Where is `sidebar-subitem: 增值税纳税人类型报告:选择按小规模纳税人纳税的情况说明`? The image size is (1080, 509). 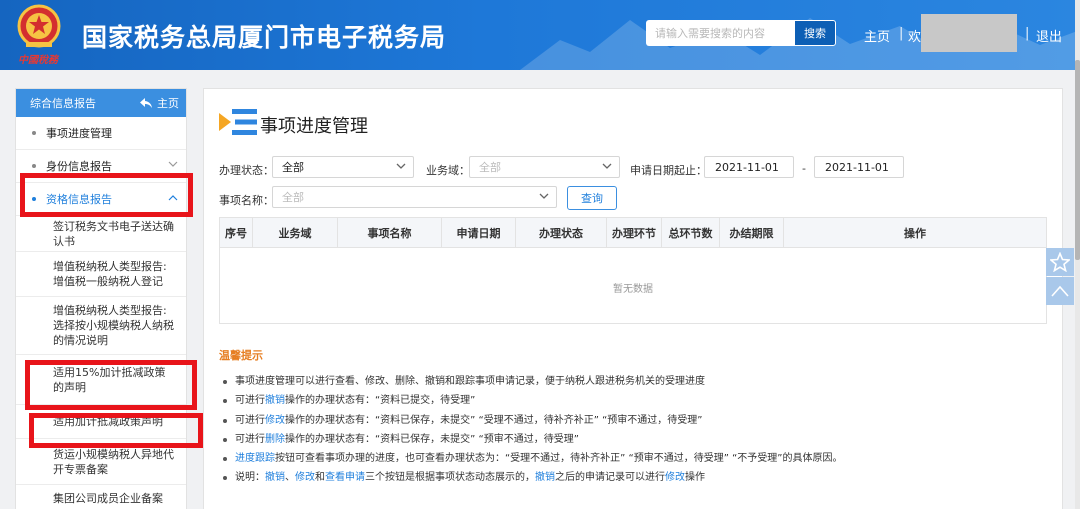
sidebar-subitem: 增值税纳税人类型报告:选择按小规模纳税人纳税的情况说明 is located at coordinates (101, 326).